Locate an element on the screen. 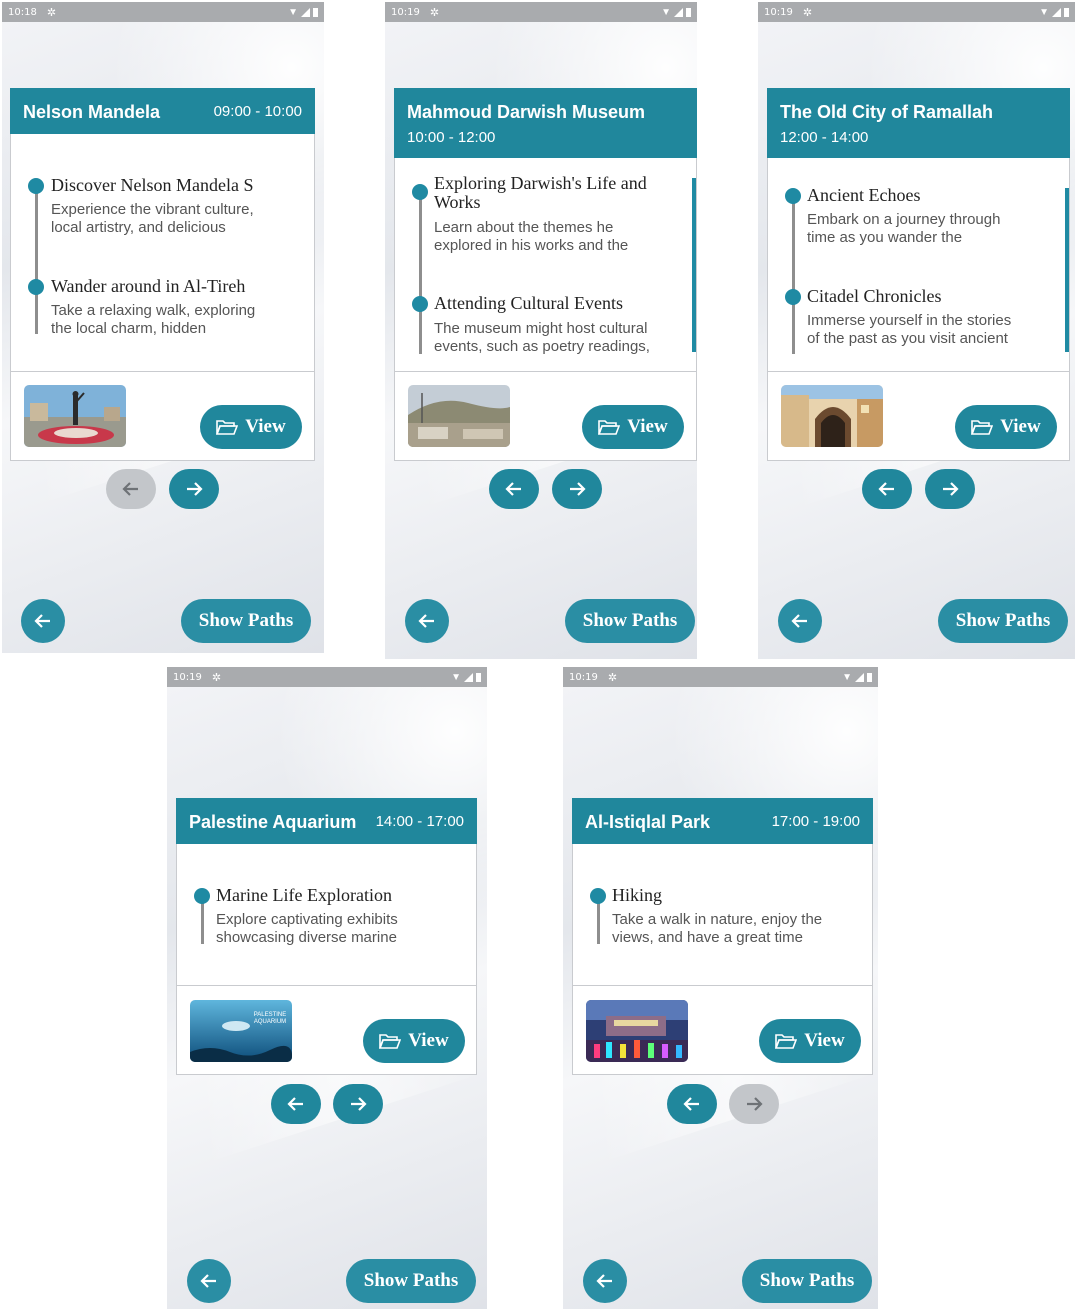 Image resolution: width=1077 pixels, height=1311 pixels. activity-desc: views, and have a great time is located at coordinates (707, 937).